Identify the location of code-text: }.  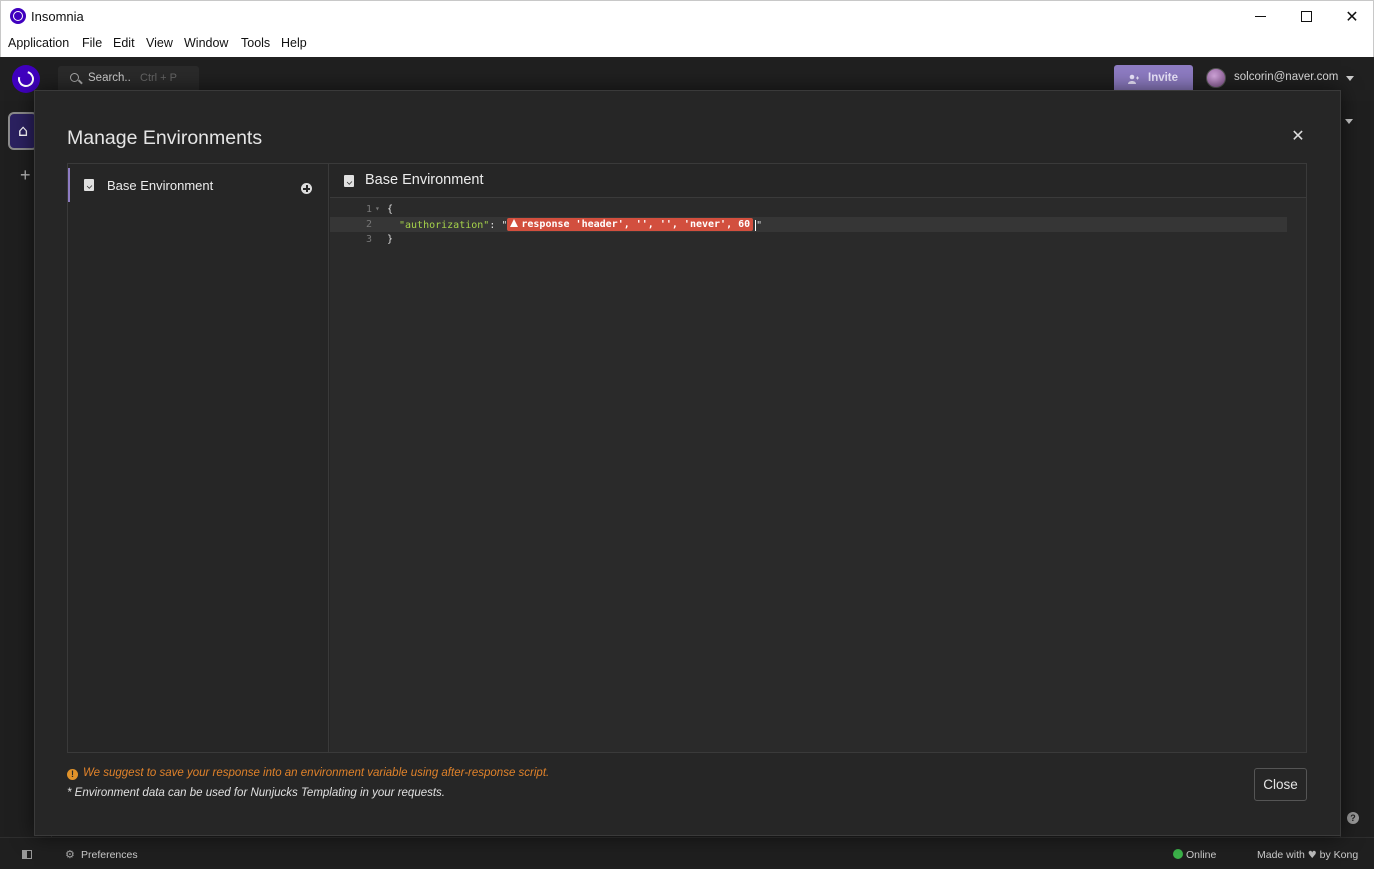
(390, 239).